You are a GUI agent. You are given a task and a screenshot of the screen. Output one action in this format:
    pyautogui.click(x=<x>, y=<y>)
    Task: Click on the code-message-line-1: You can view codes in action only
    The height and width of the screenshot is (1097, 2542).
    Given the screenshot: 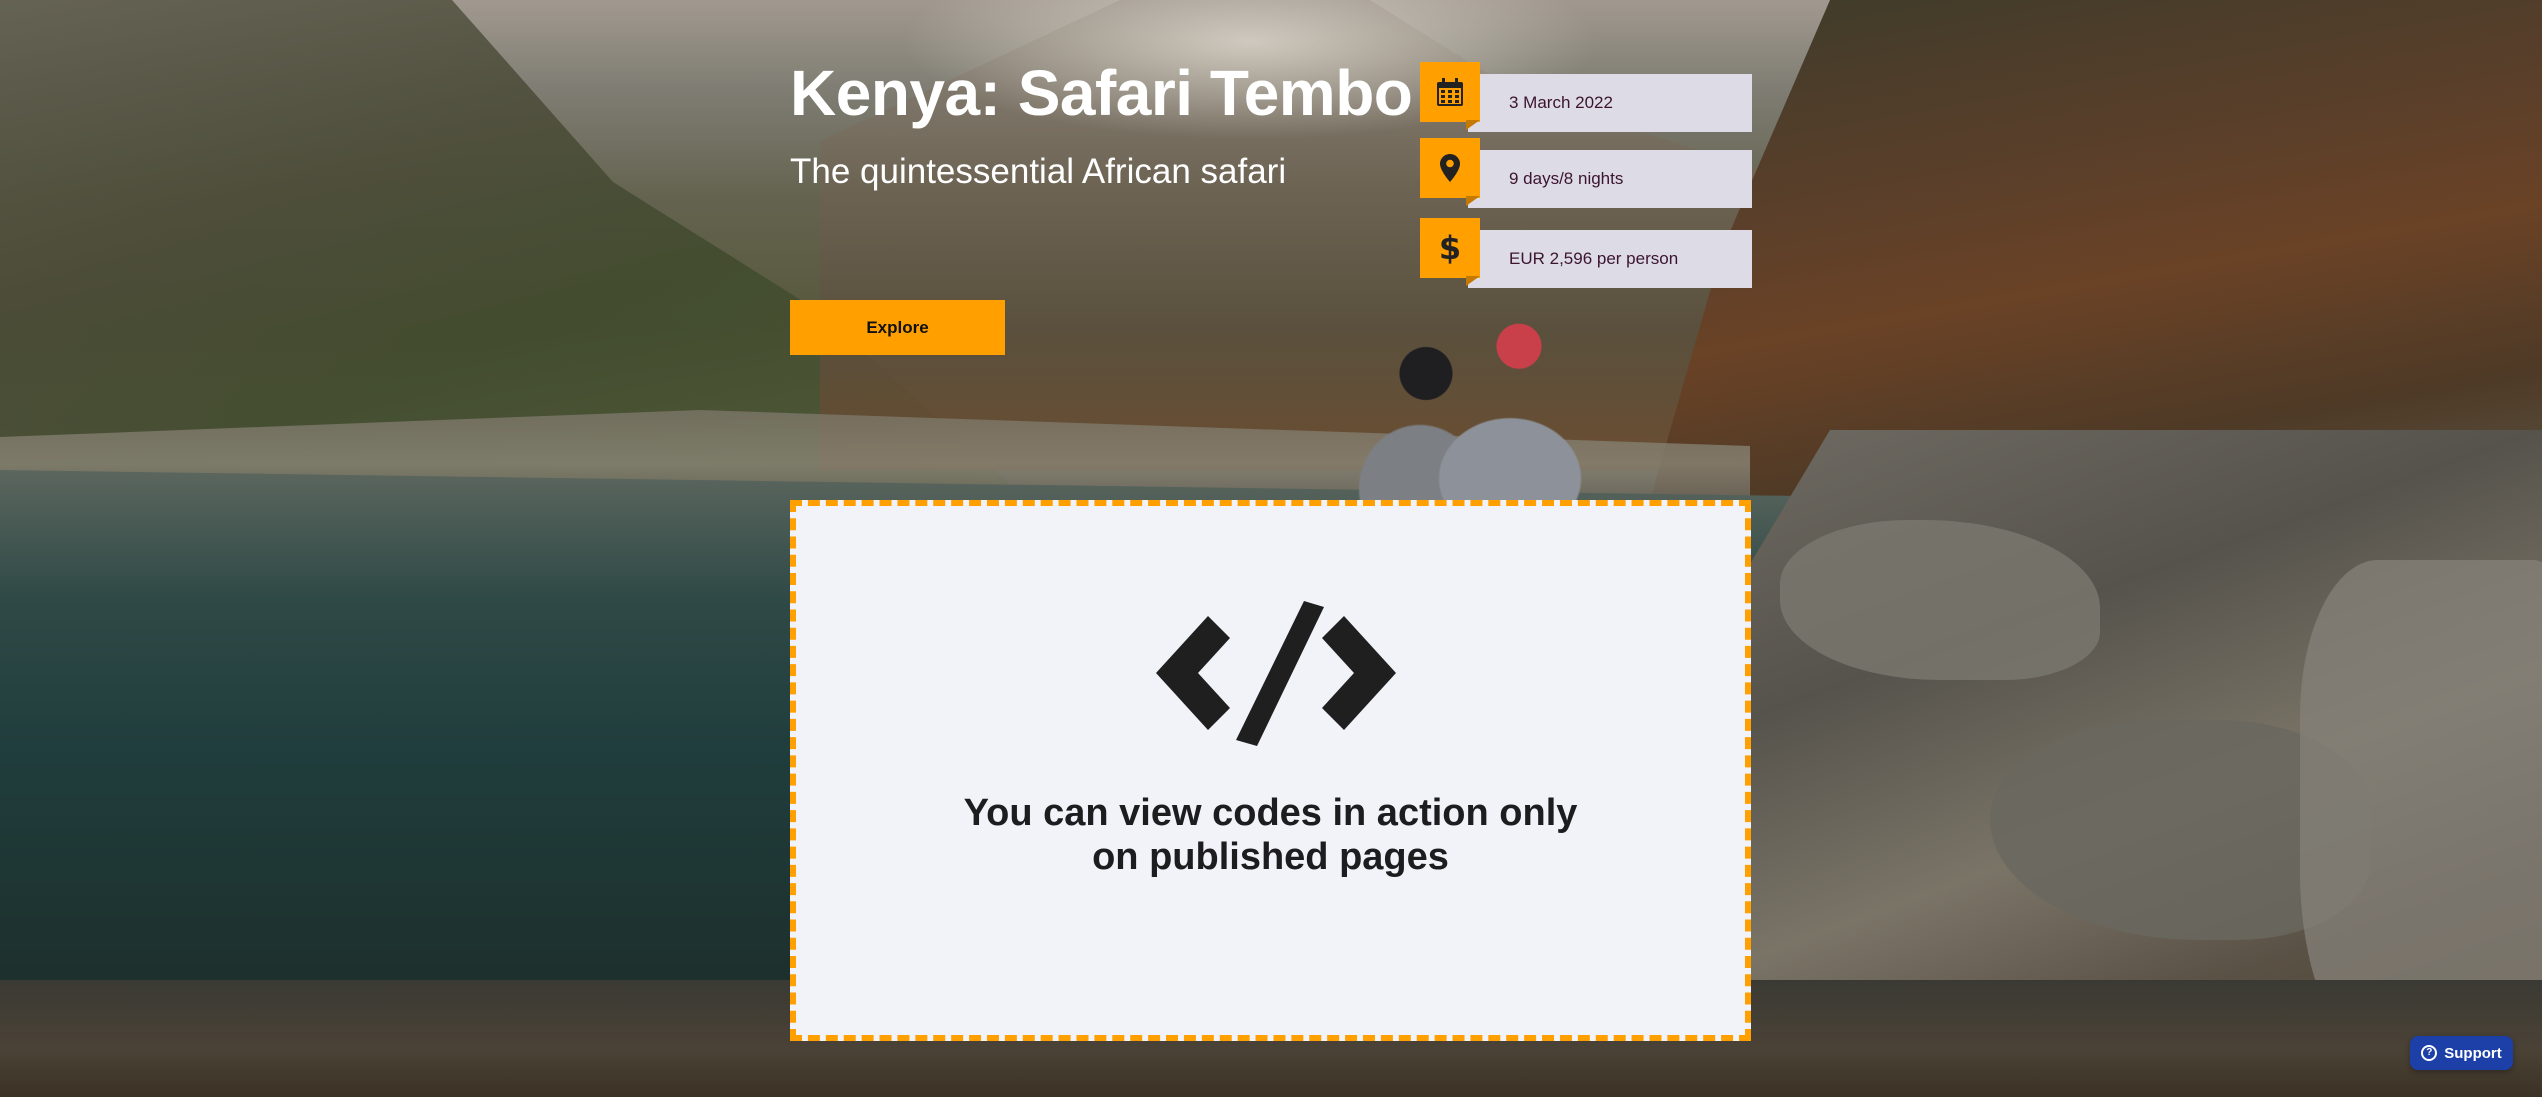 What is the action you would take?
    pyautogui.click(x=1270, y=813)
    